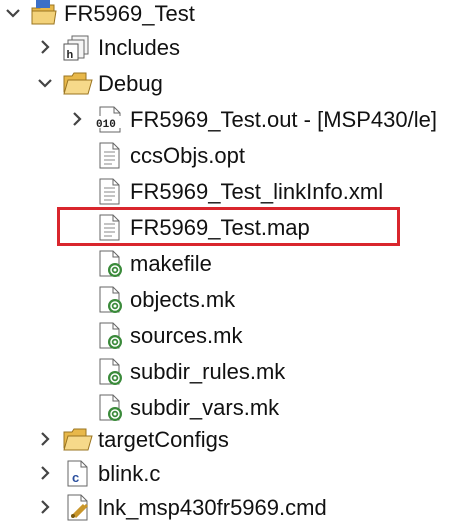 This screenshot has height=529, width=474. I want to click on tree-item-label: subdir_rules.mk, so click(208, 371).